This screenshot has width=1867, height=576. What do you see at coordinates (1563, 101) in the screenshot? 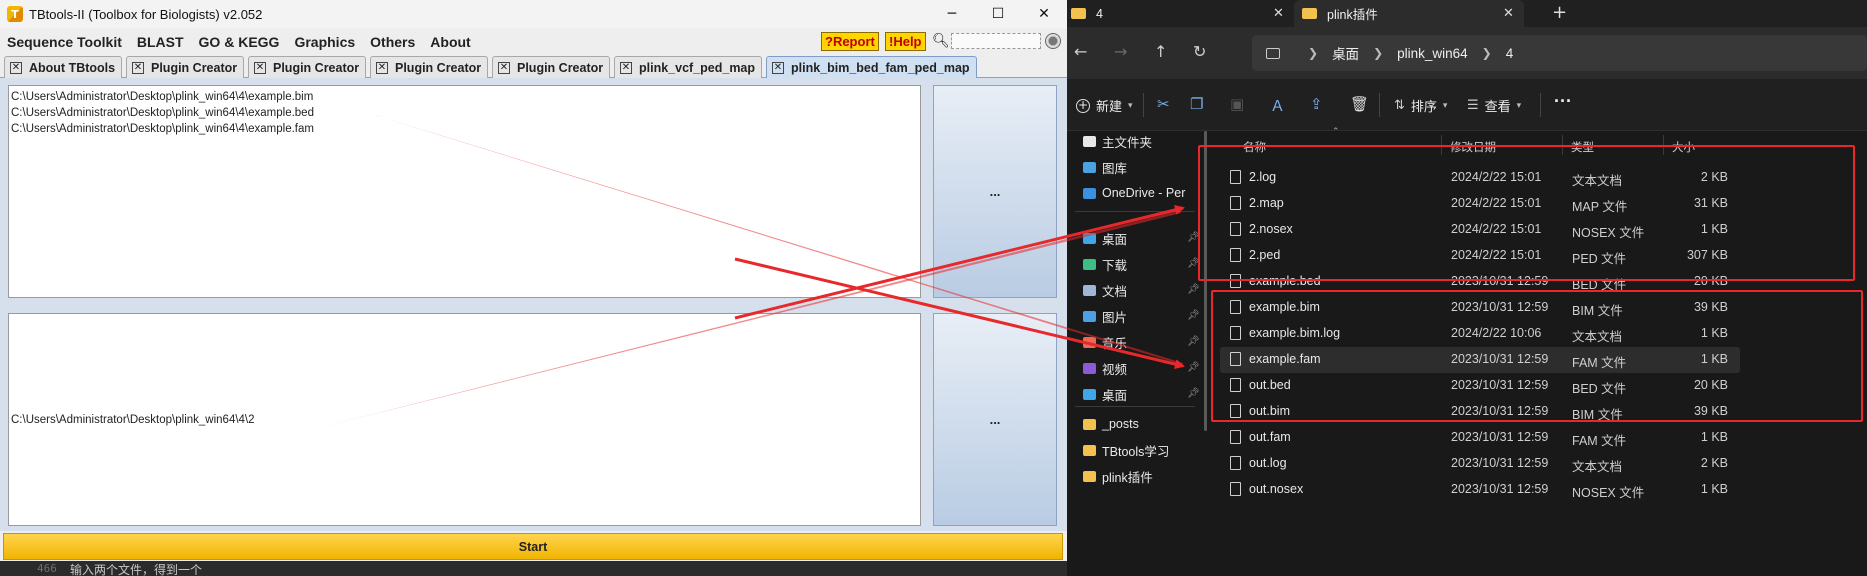
I see `more-options-icon: ···` at bounding box center [1563, 101].